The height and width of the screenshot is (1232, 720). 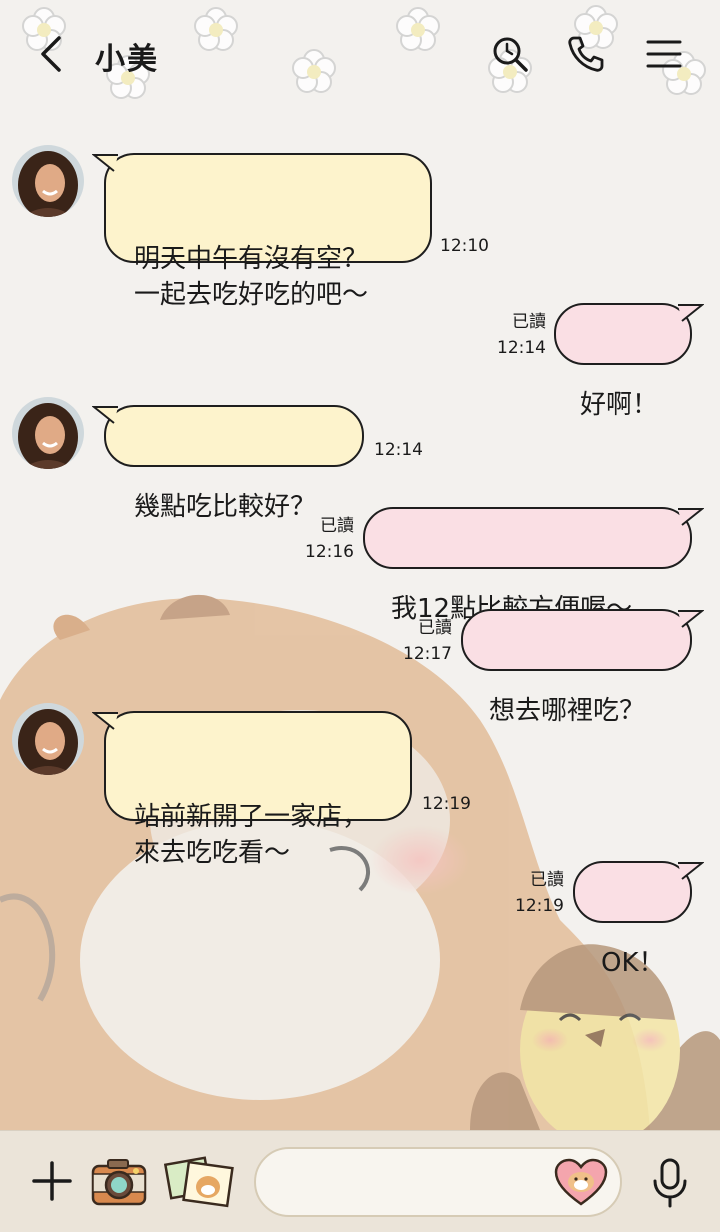 I want to click on message-meta: 已讀 12:14, so click(x=518, y=335).